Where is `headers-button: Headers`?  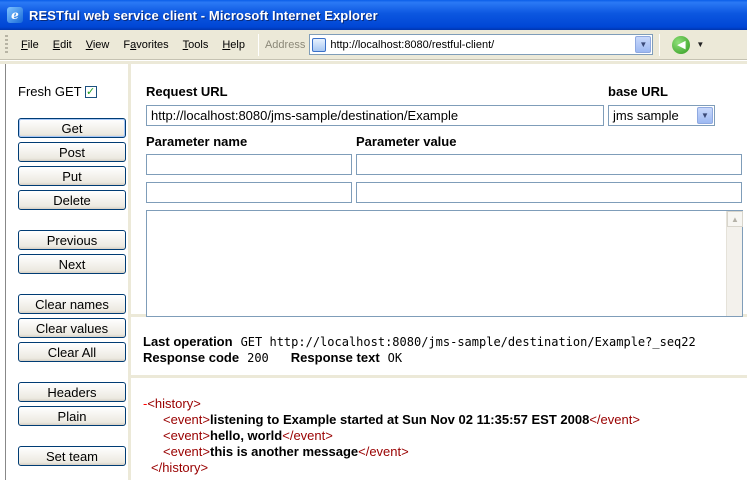 headers-button: Headers is located at coordinates (72, 392).